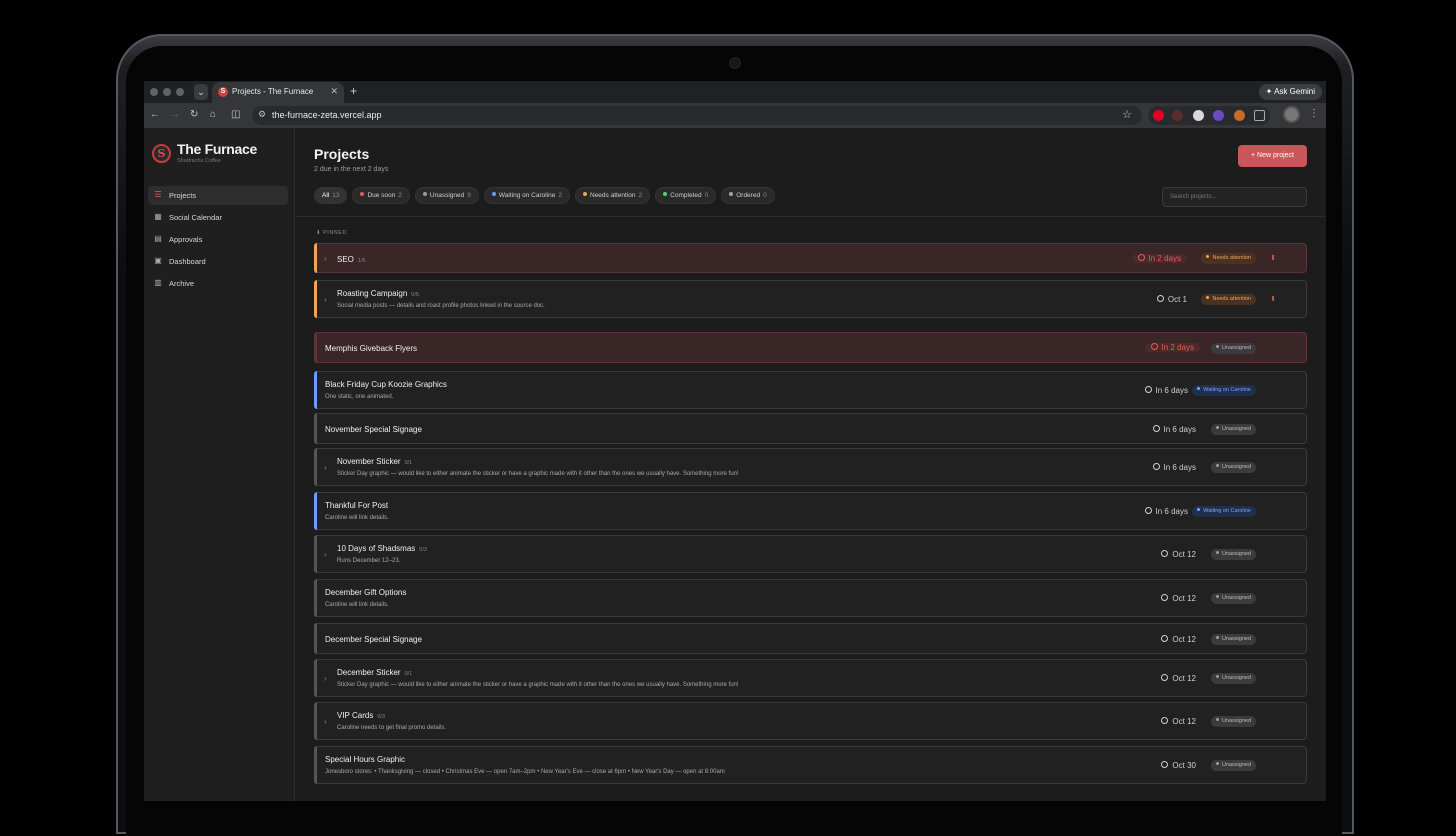 The image size is (1456, 836). I want to click on maximize-window-button, so click(180, 92).